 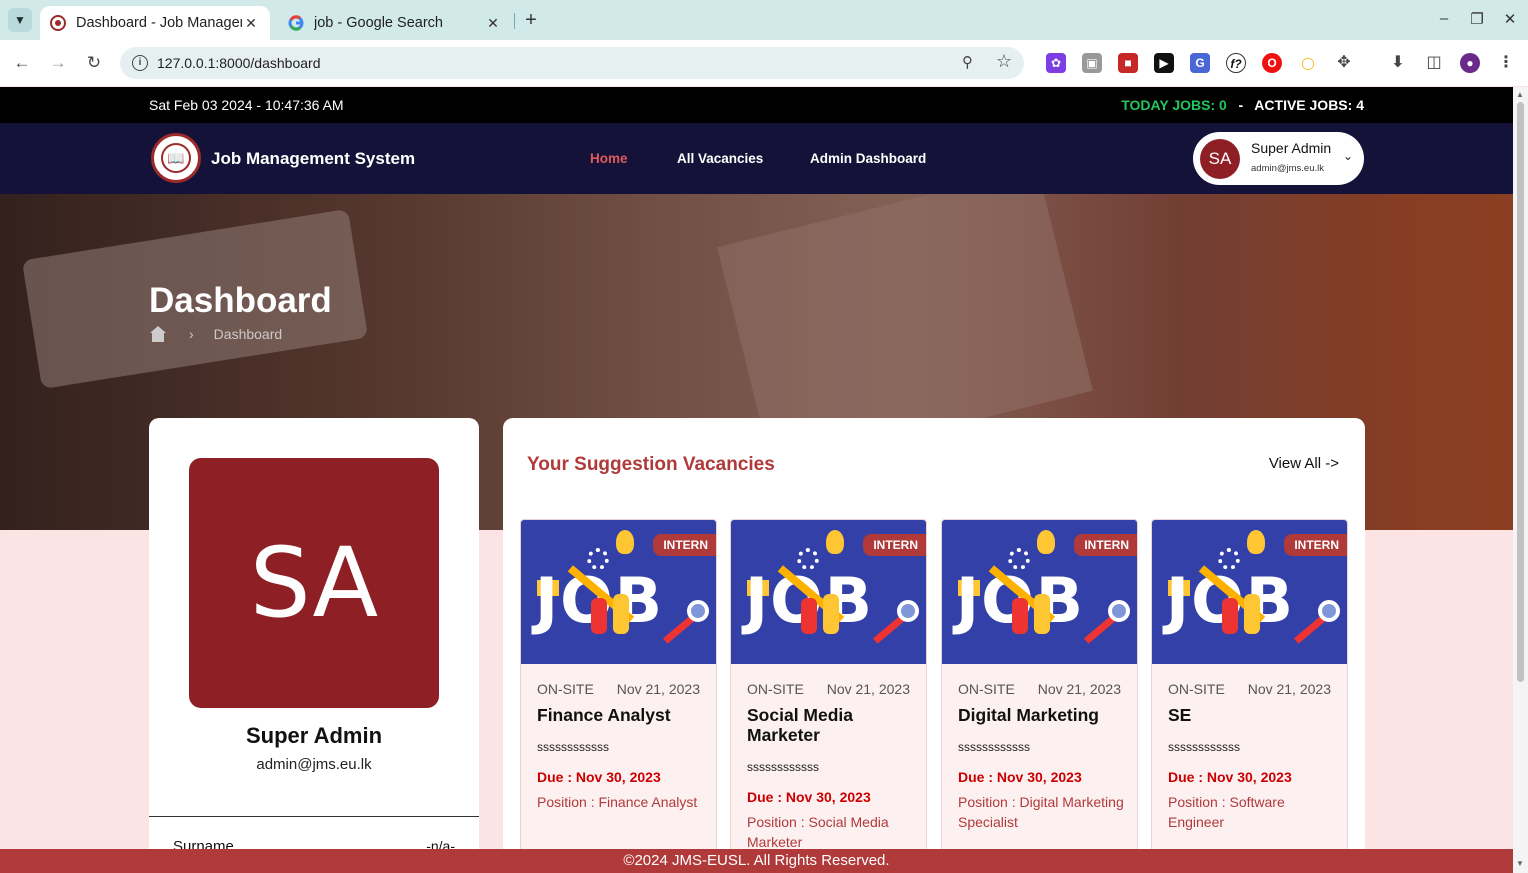 What do you see at coordinates (1220, 159) in the screenshot?
I see `avatar: SA` at bounding box center [1220, 159].